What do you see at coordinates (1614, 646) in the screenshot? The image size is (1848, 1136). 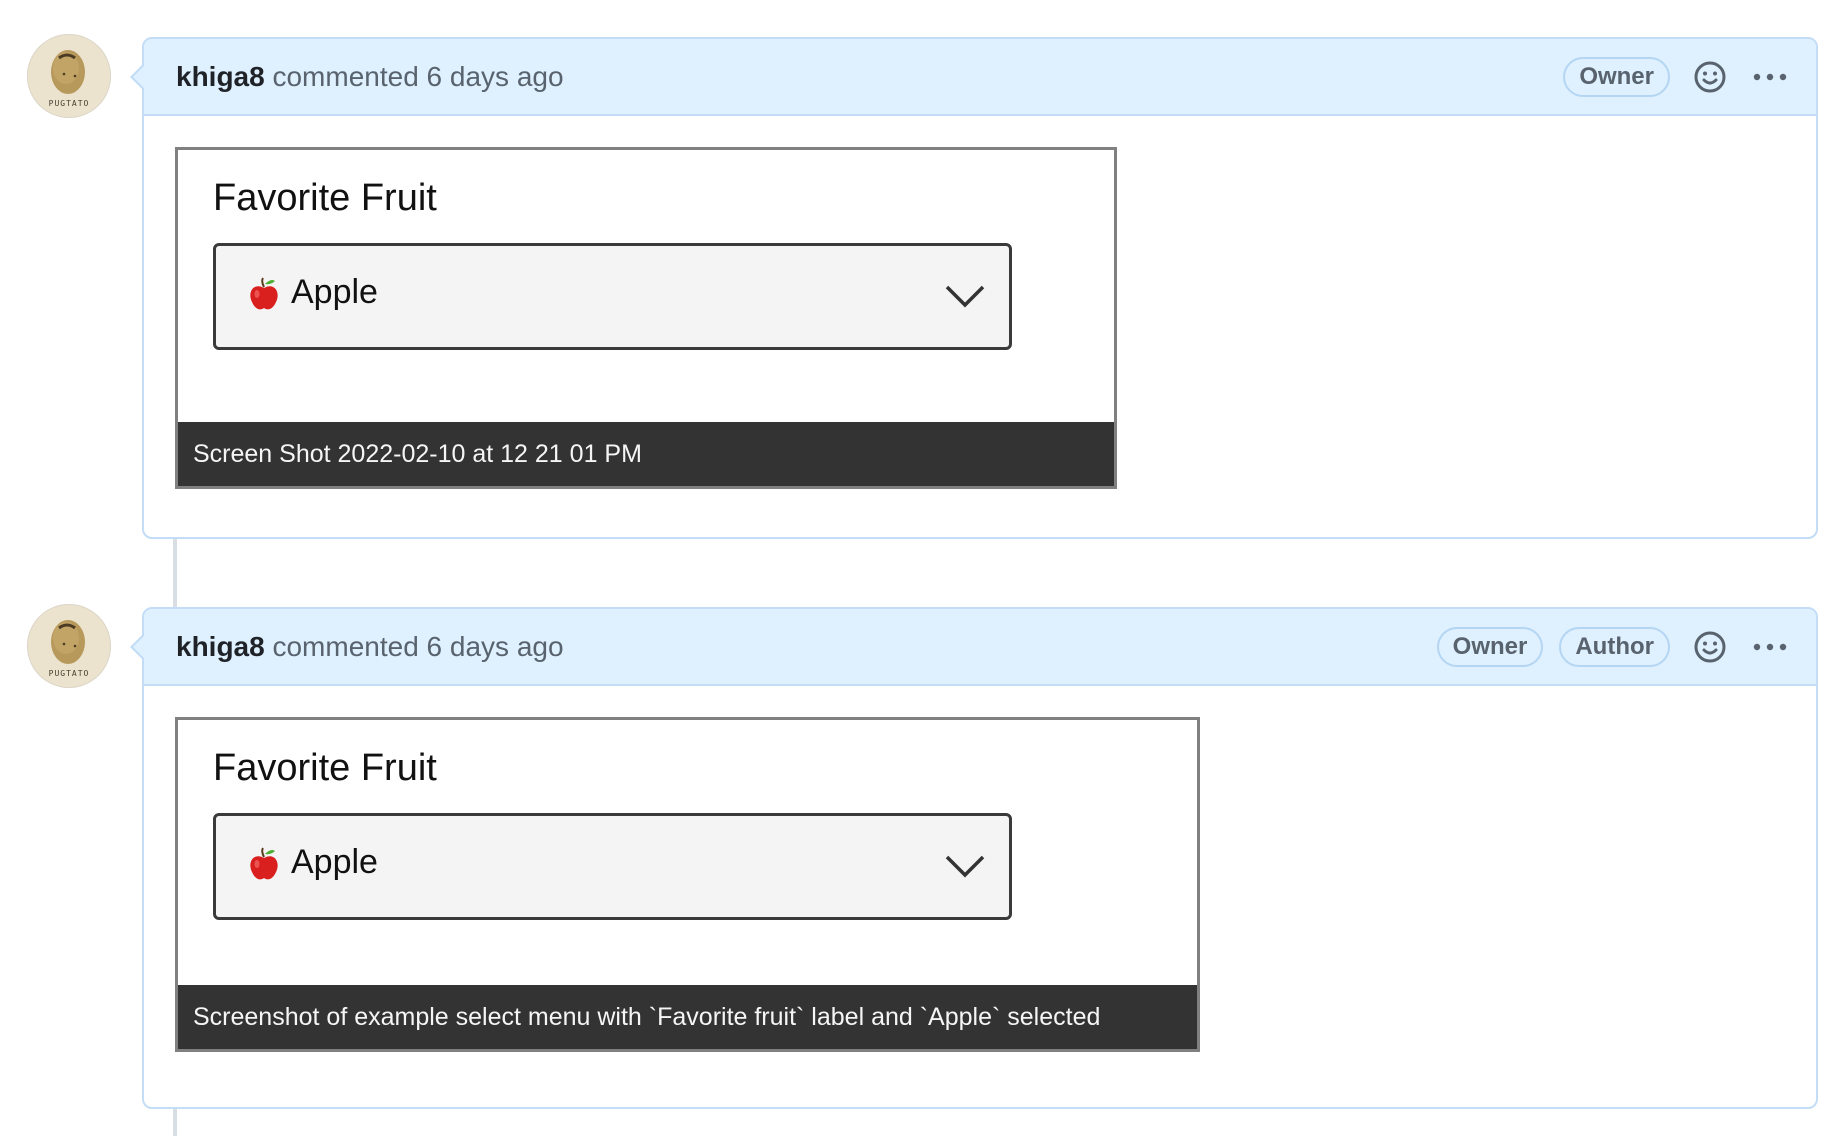 I see `author-badge: Author` at bounding box center [1614, 646].